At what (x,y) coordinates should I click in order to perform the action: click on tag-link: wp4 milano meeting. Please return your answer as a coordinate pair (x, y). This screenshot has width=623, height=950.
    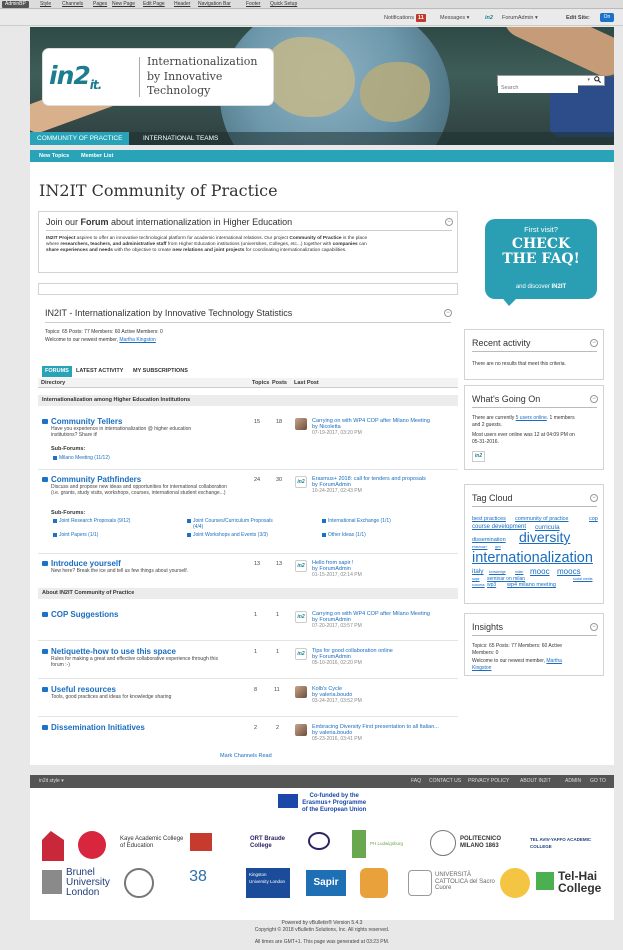
    Looking at the image, I should click on (531, 585).